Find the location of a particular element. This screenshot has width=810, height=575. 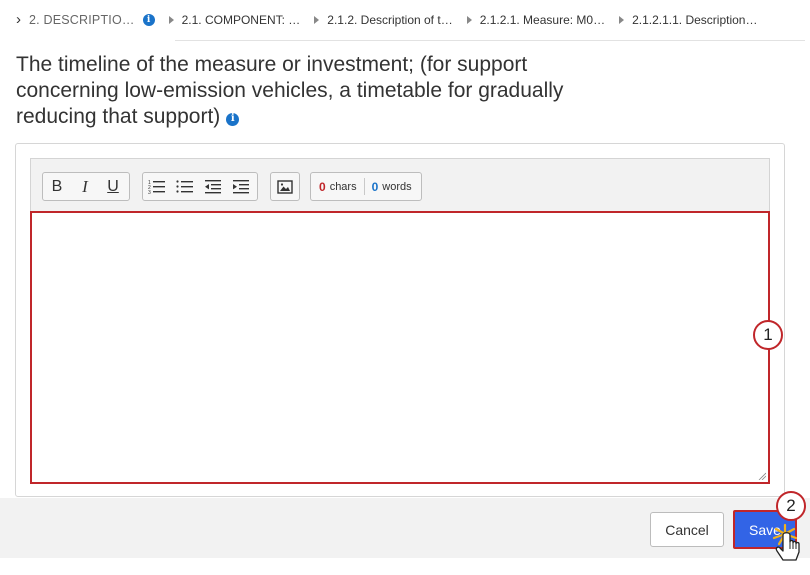

words-label: words is located at coordinates (397, 186).